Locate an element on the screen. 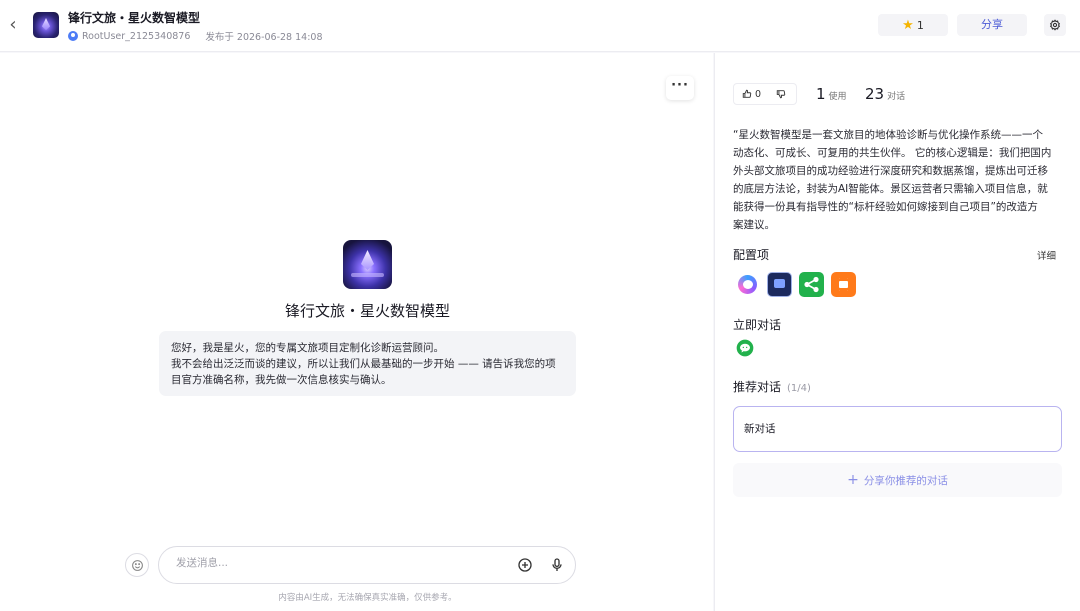 The image size is (1080, 611). uses-count: 1 is located at coordinates (821, 94).